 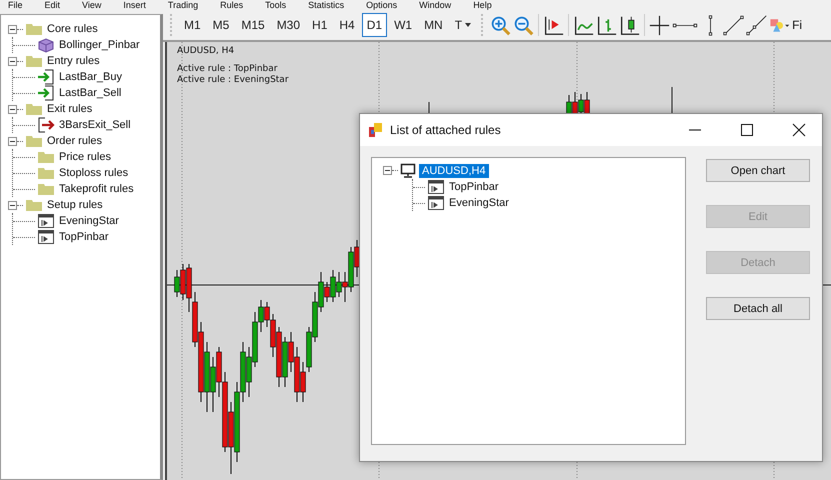 What do you see at coordinates (659, 25) in the screenshot?
I see `crosshair-icon` at bounding box center [659, 25].